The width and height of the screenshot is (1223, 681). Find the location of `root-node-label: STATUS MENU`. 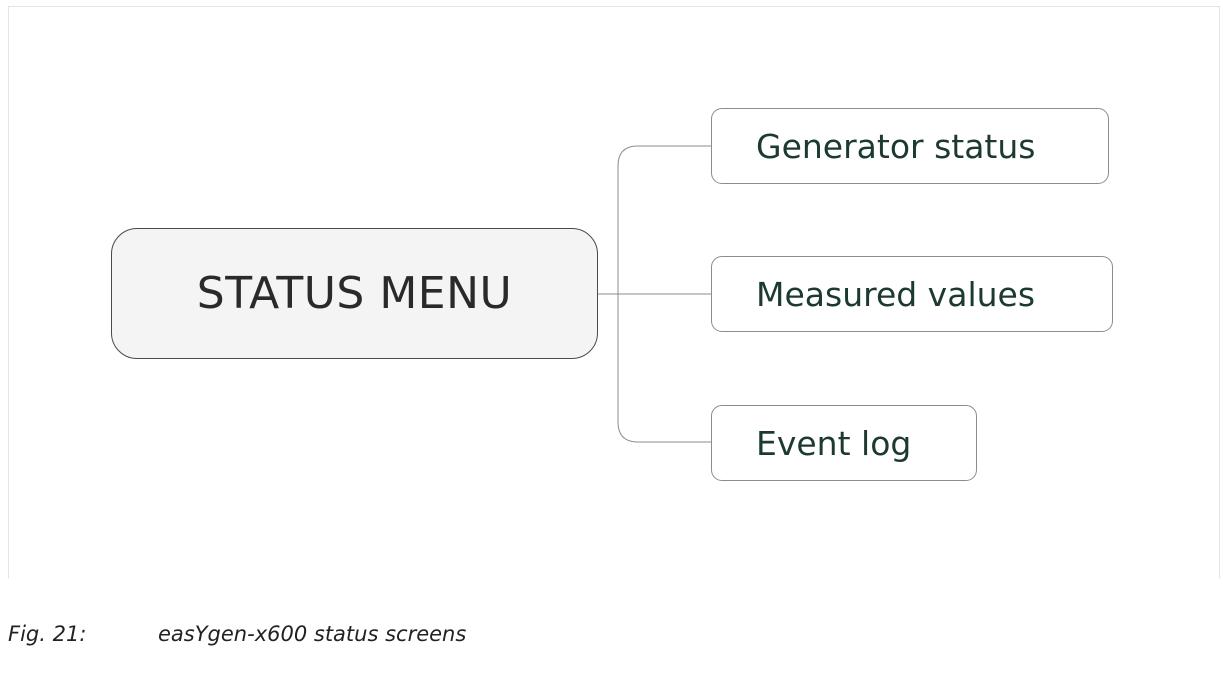

root-node-label: STATUS MENU is located at coordinates (354, 293).